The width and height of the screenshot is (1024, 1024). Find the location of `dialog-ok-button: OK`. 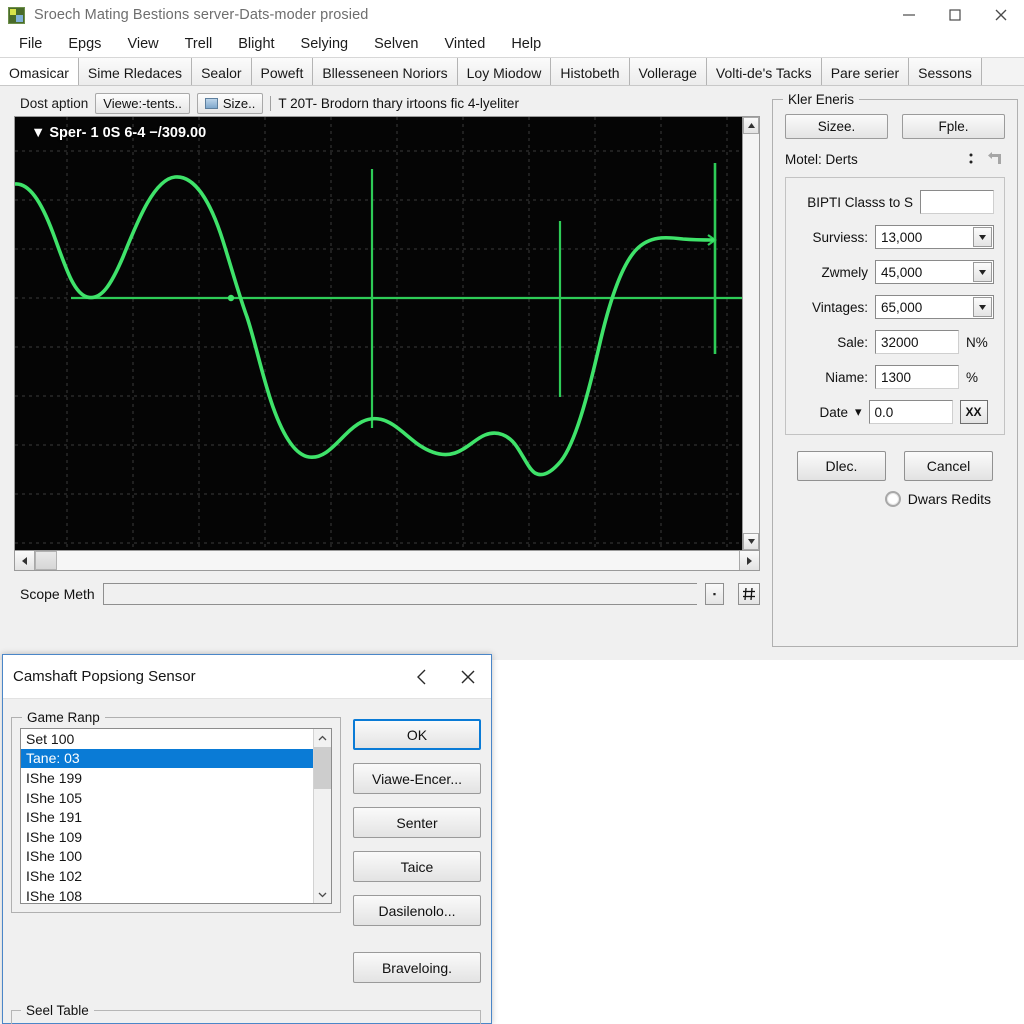

dialog-ok-button: OK is located at coordinates (417, 734).